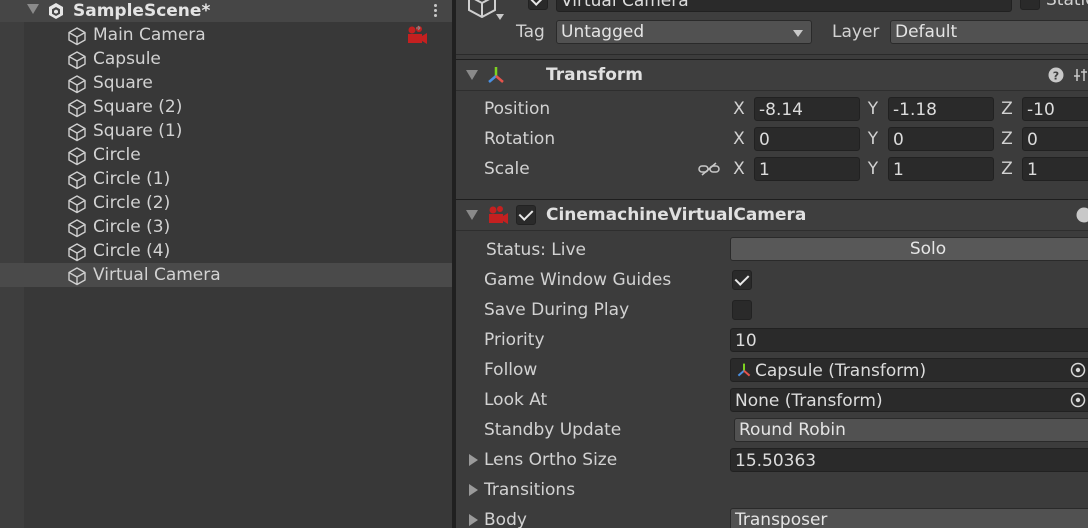 The image size is (1088, 528). What do you see at coordinates (226, 11) in the screenshot?
I see `scene-row: SampleScene*` at bounding box center [226, 11].